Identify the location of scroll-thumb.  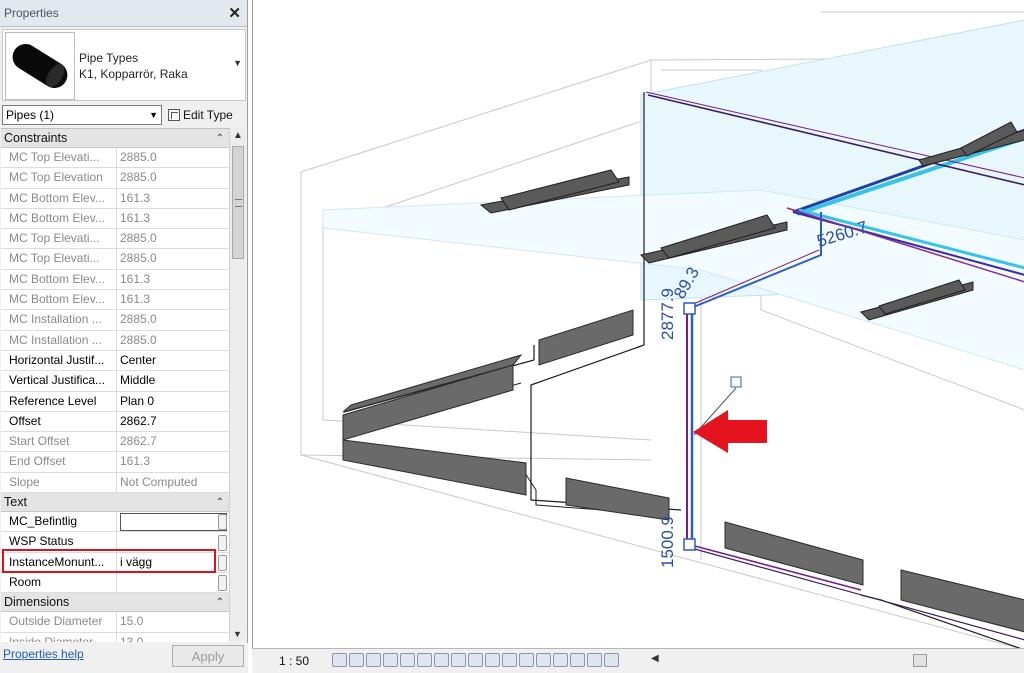
(238, 202).